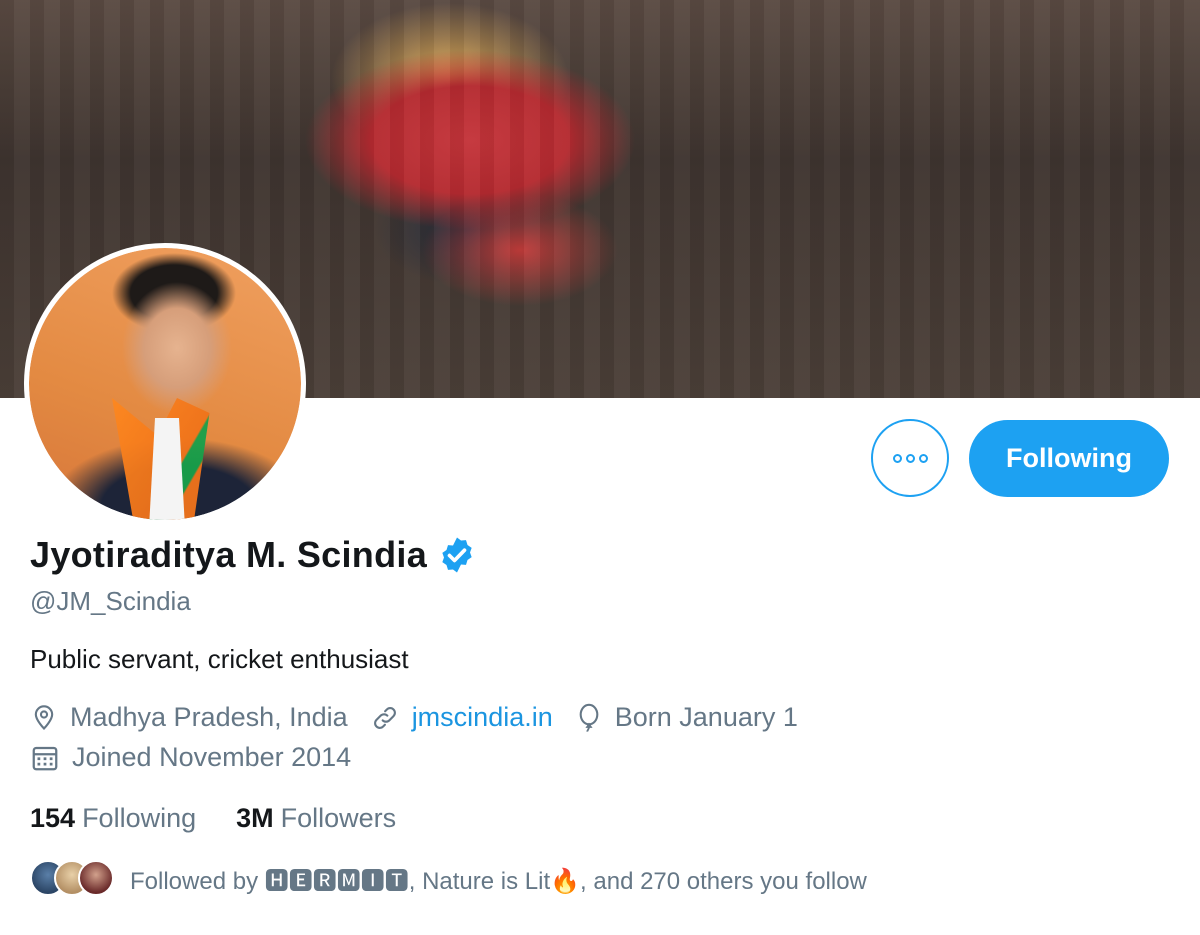 This screenshot has width=1200, height=935. I want to click on followed-by-prefix: Followed by, so click(197, 881).